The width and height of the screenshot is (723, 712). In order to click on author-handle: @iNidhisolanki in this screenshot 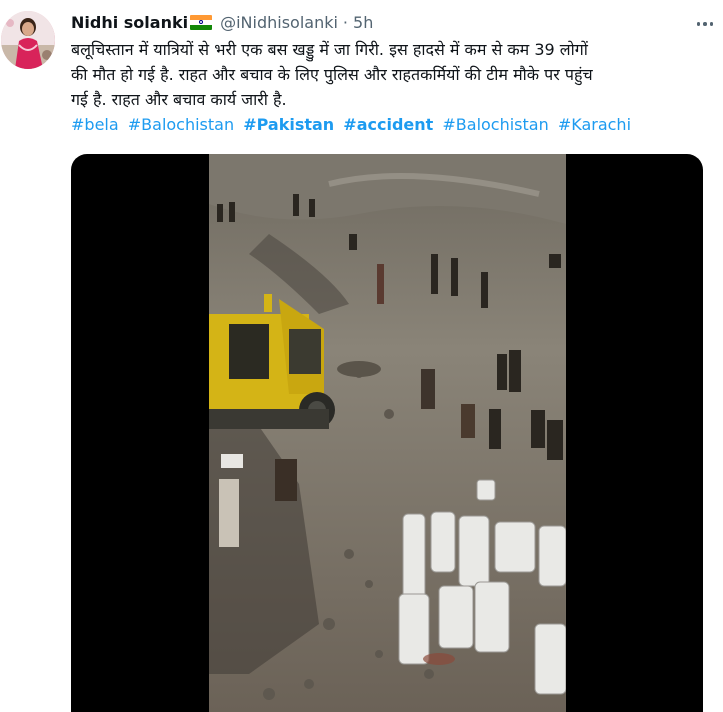, I will do `click(279, 22)`.